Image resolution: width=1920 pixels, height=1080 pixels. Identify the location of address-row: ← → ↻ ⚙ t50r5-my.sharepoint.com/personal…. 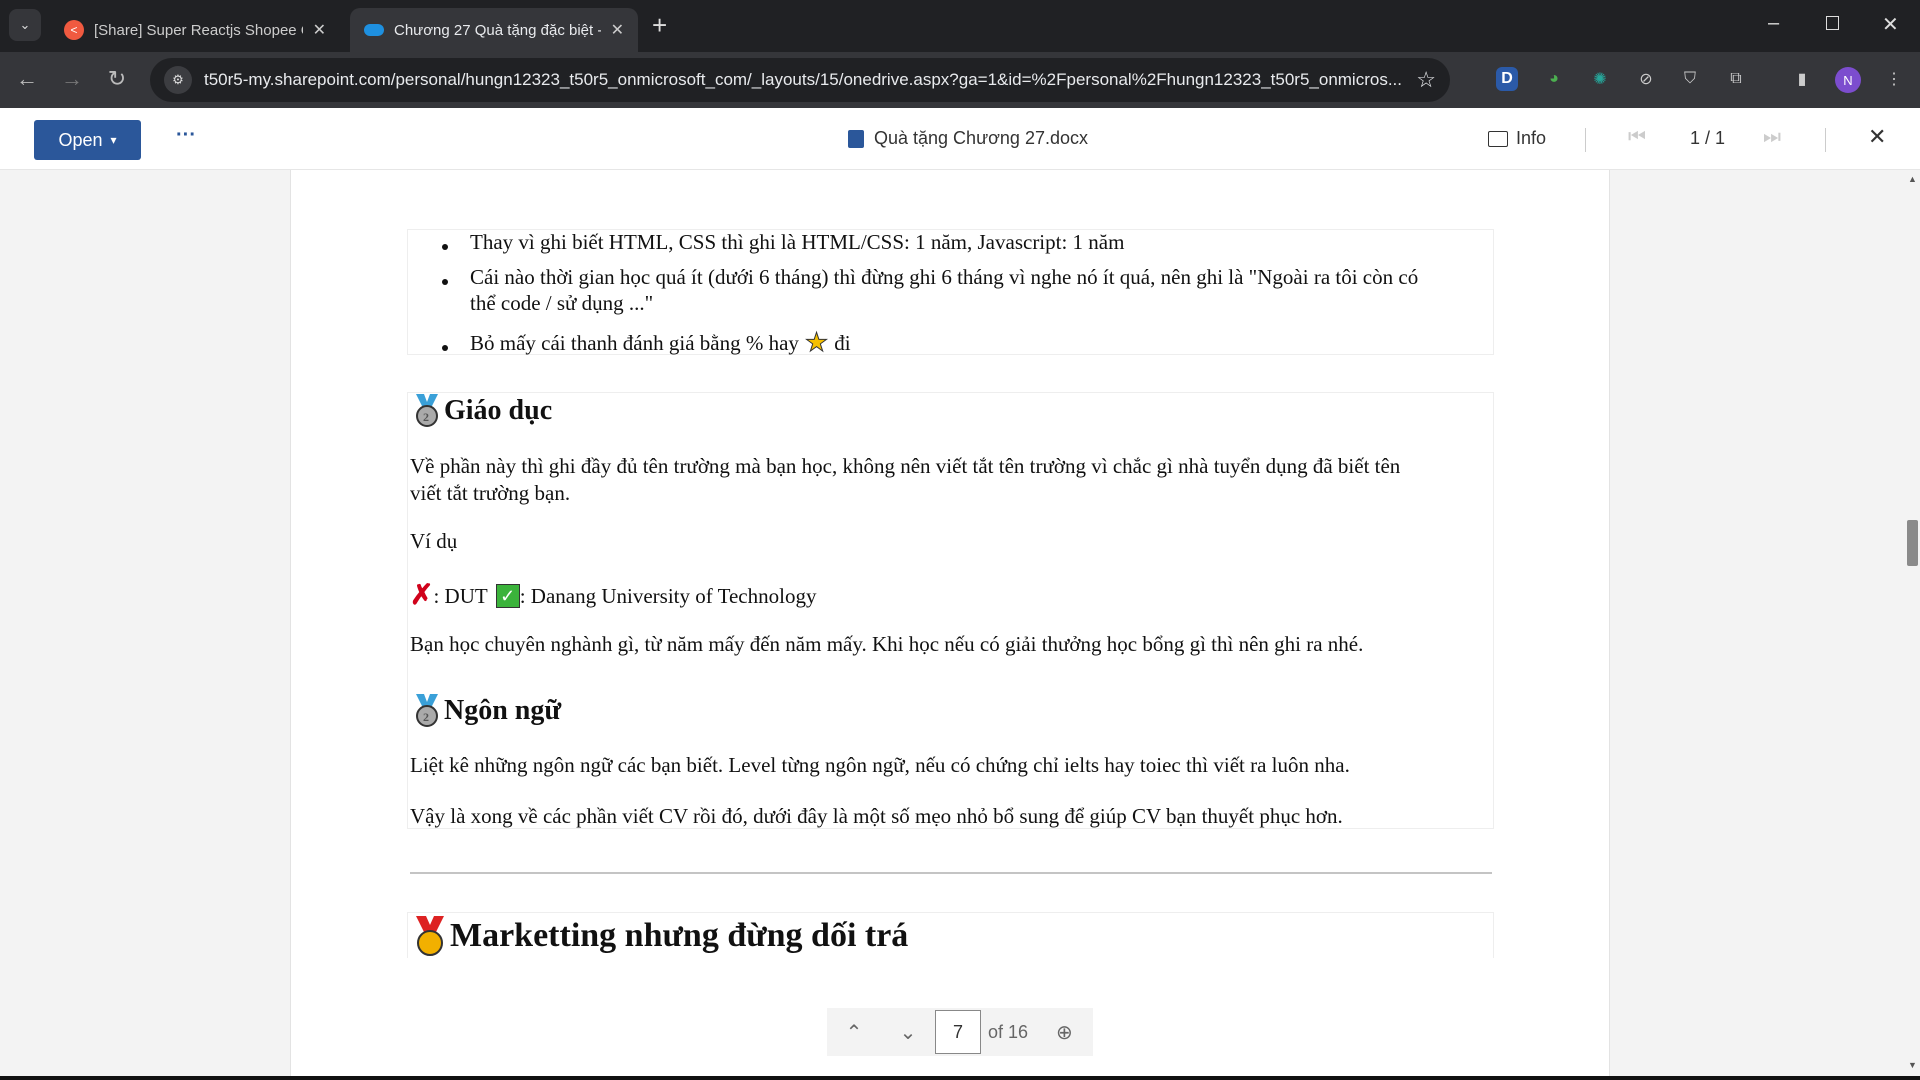
(960, 80).